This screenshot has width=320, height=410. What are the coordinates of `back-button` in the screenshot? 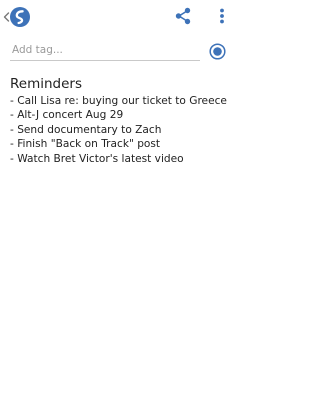 It's located at (17, 16).